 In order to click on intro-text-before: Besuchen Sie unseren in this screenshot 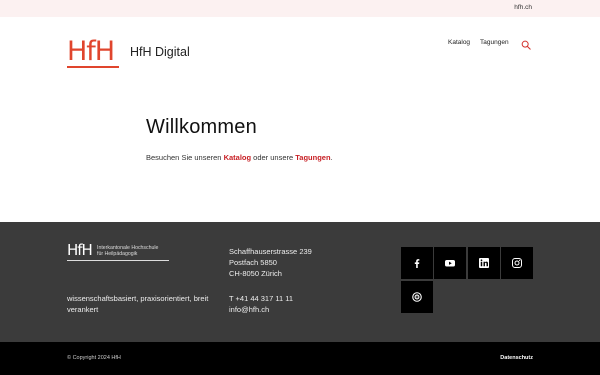, I will do `click(185, 157)`.